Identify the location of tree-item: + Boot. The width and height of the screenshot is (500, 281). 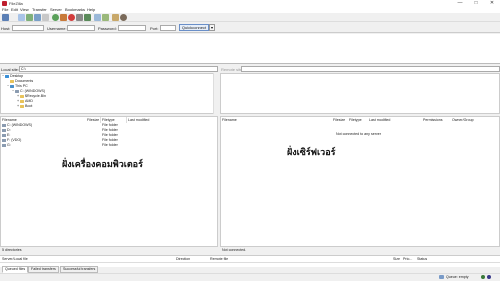
(24, 106).